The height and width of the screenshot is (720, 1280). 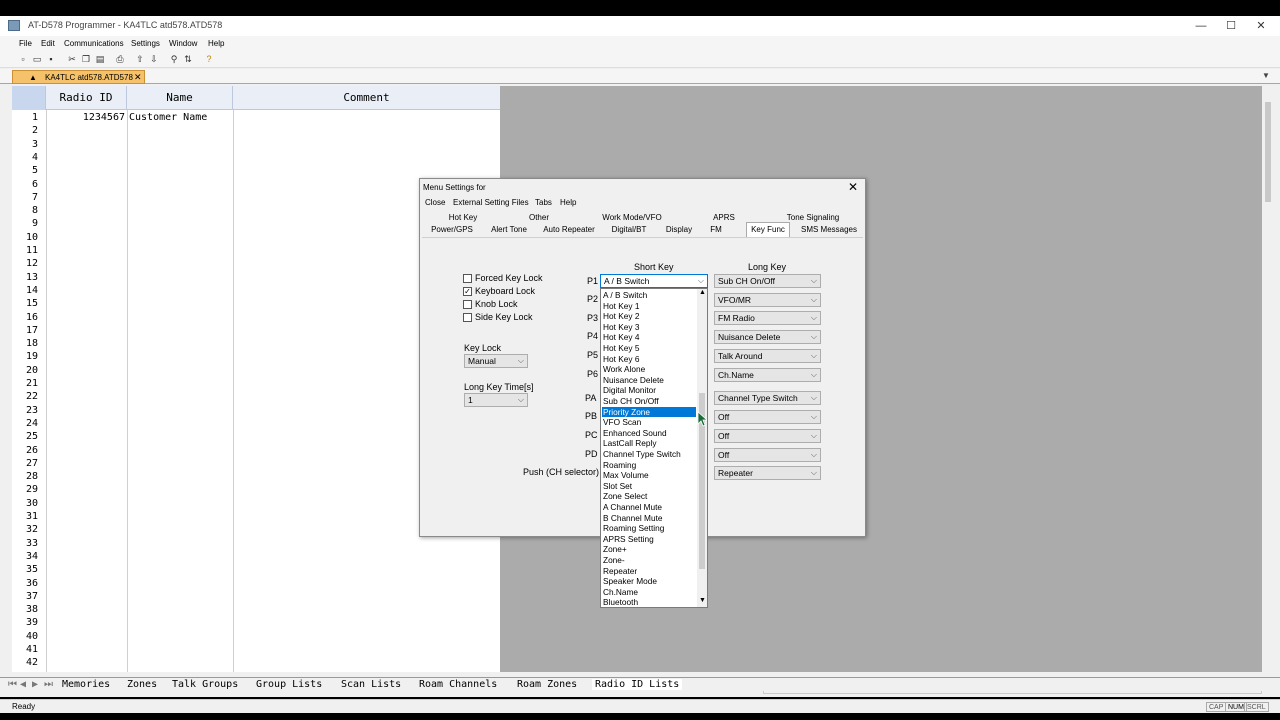 What do you see at coordinates (467, 317) in the screenshot?
I see `side-key-lock-checkbox` at bounding box center [467, 317].